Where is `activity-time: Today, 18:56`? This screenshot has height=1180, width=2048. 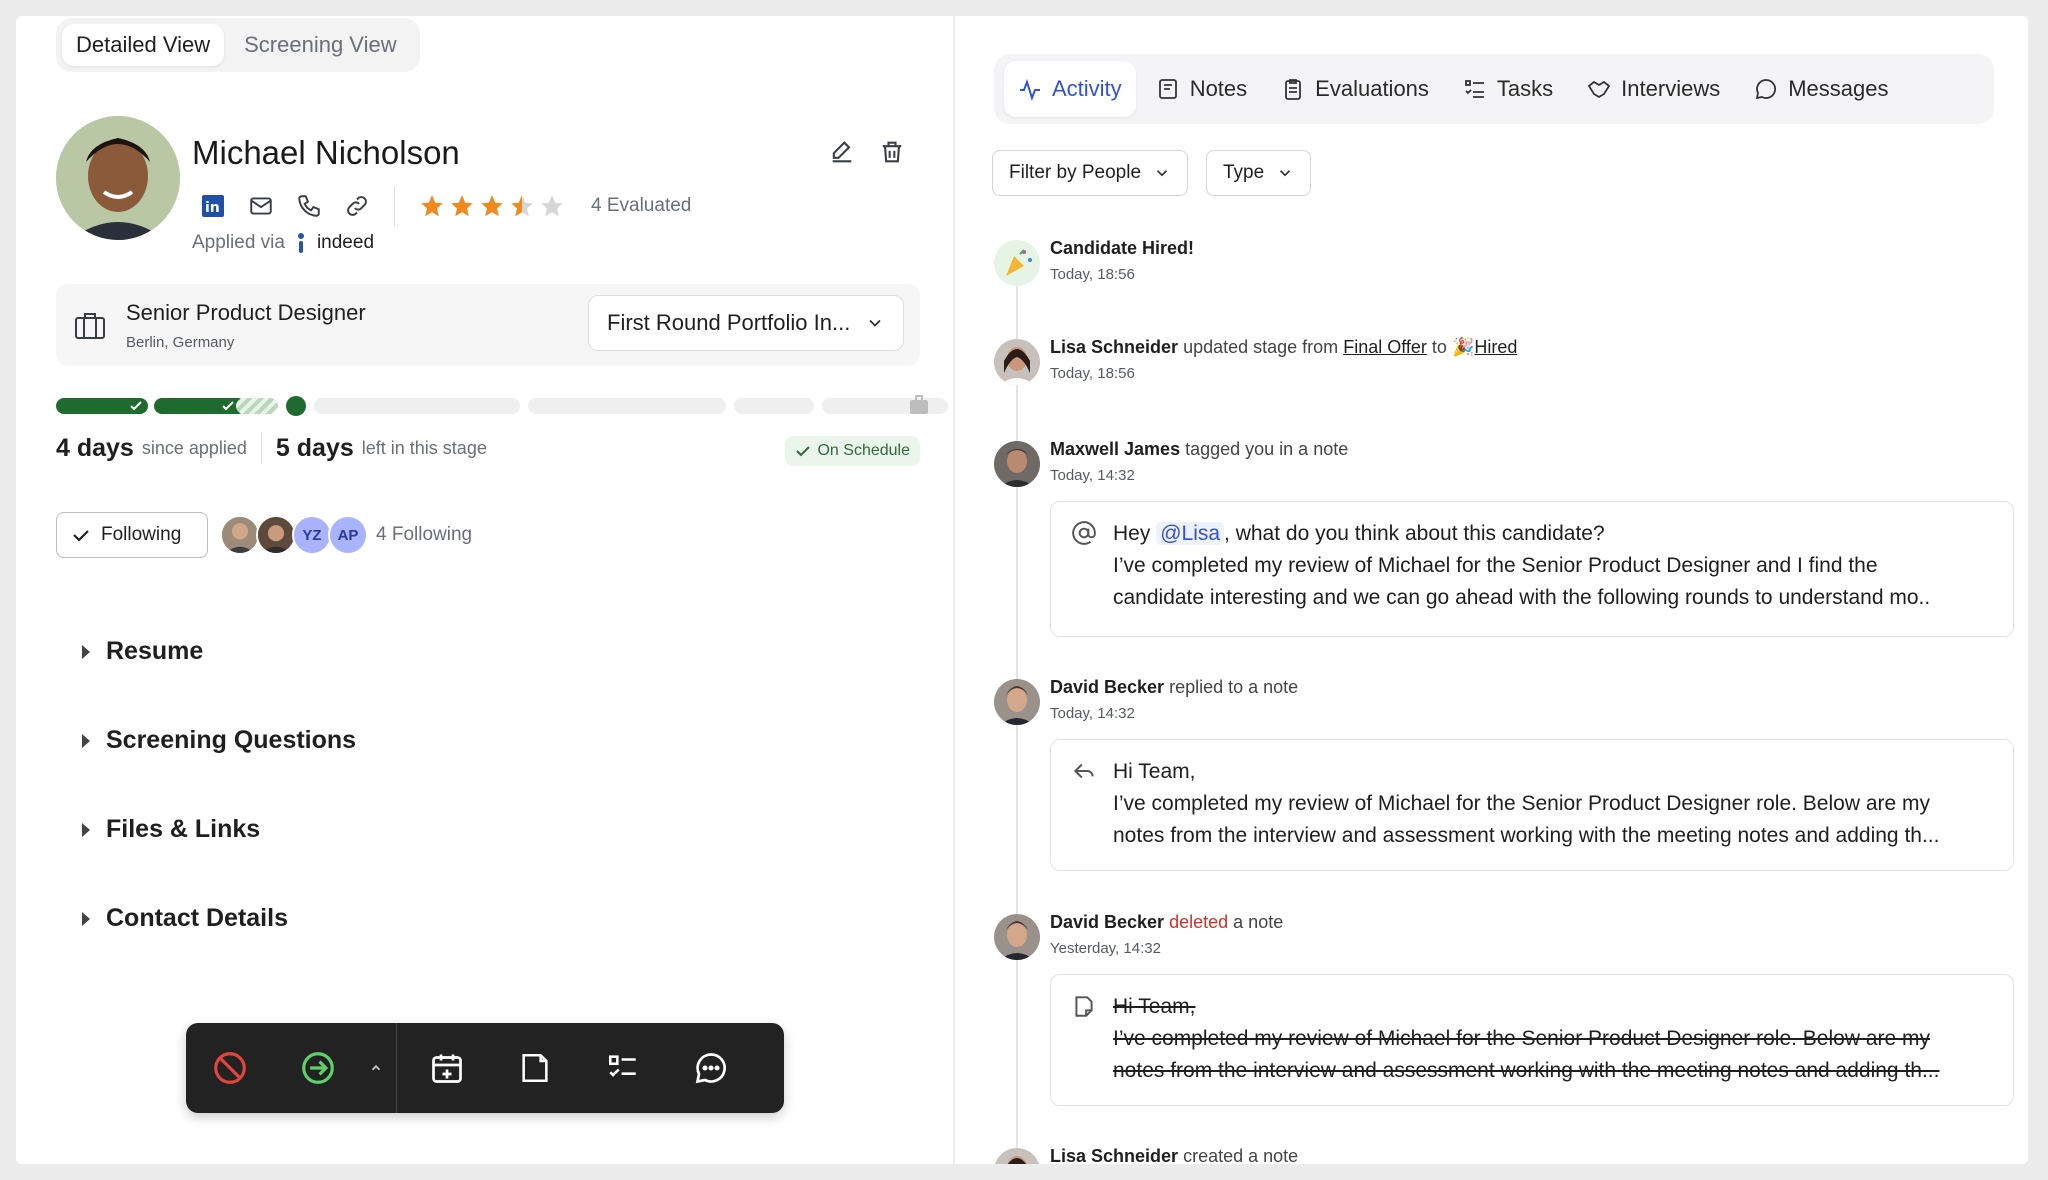 activity-time: Today, 18:56 is located at coordinates (1092, 274).